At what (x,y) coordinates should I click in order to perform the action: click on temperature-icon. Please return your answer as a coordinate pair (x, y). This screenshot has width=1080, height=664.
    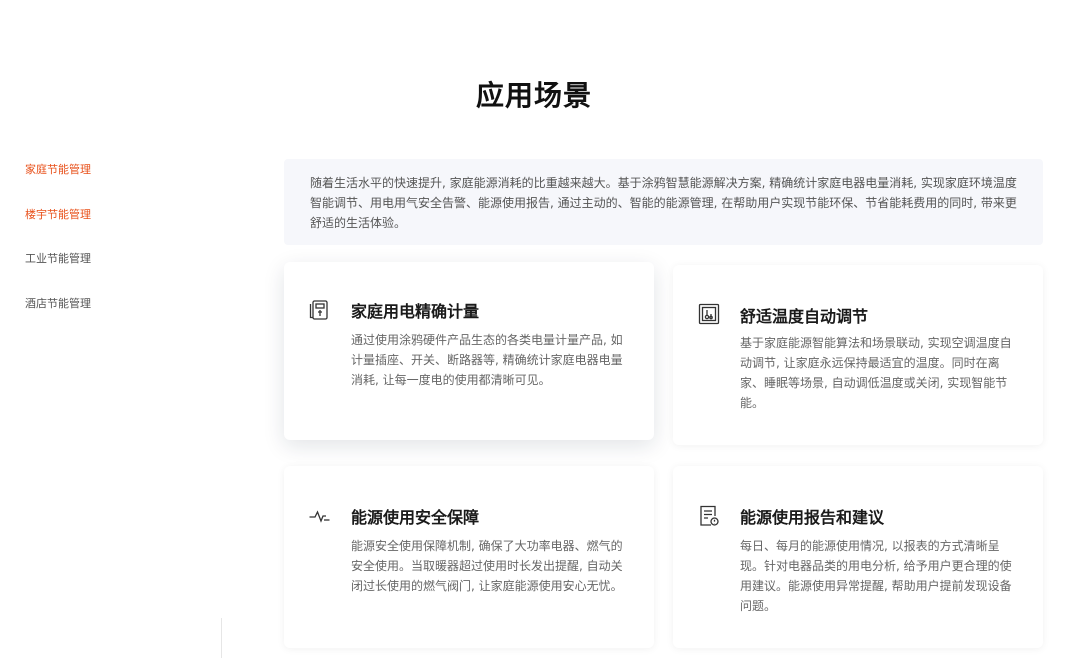
    Looking at the image, I should click on (709, 314).